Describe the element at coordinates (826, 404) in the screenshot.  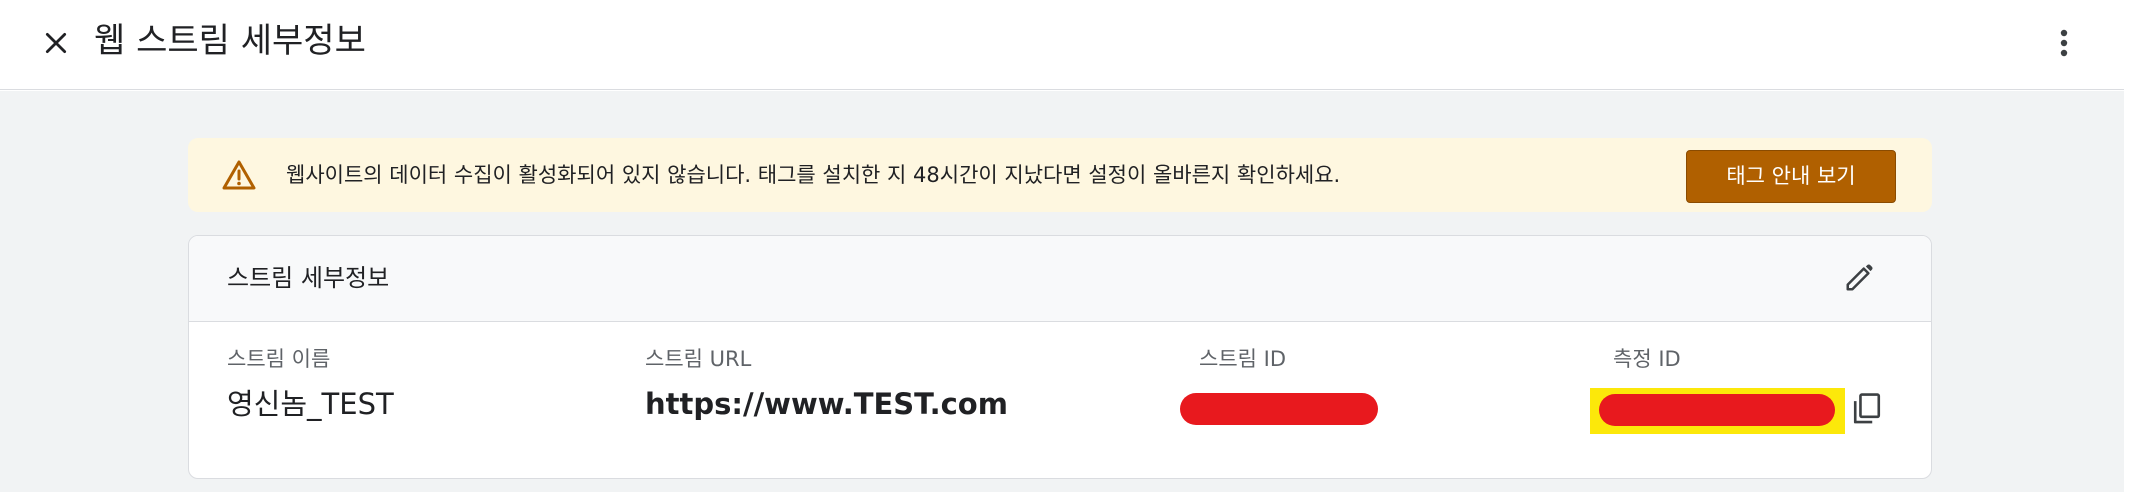
I see `stream-url-value: https://www.TEST.com` at that location.